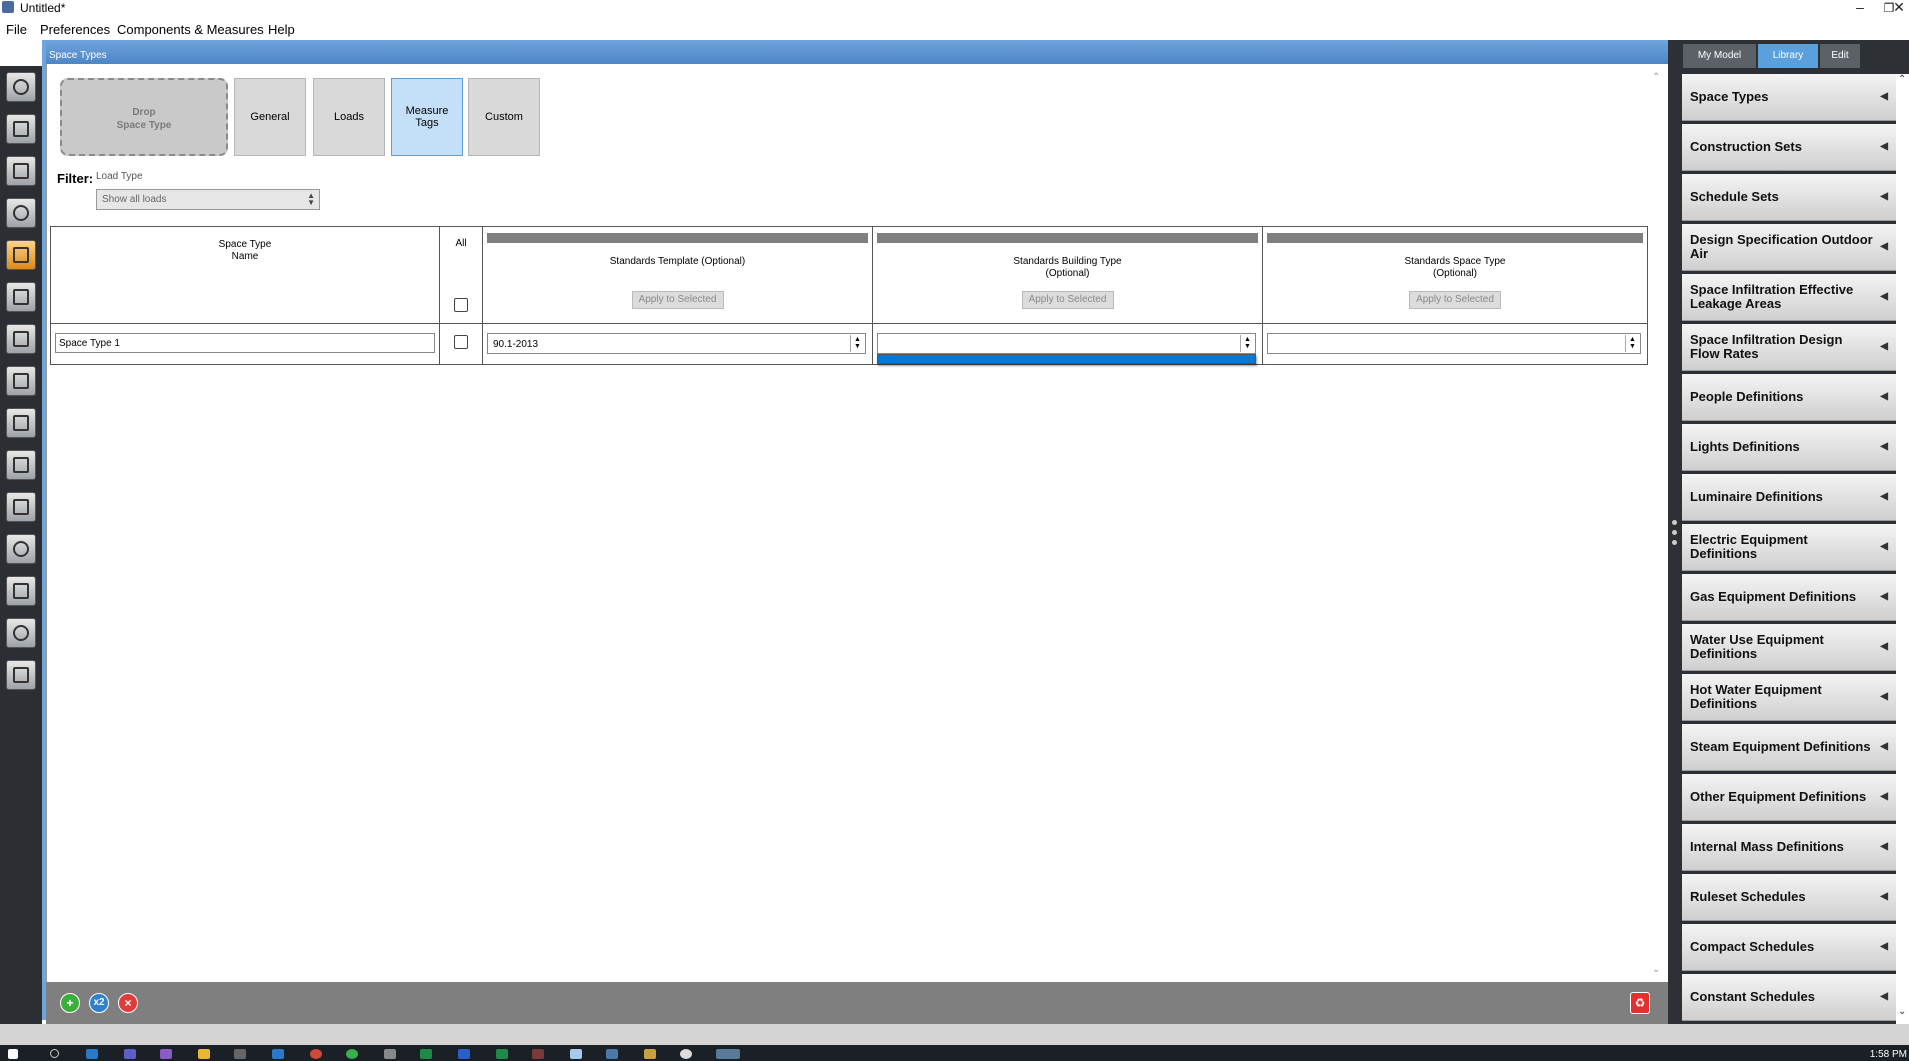 The height and width of the screenshot is (1061, 1909). What do you see at coordinates (1902, 1011) in the screenshot?
I see `scroll-down-icon: ⌄` at bounding box center [1902, 1011].